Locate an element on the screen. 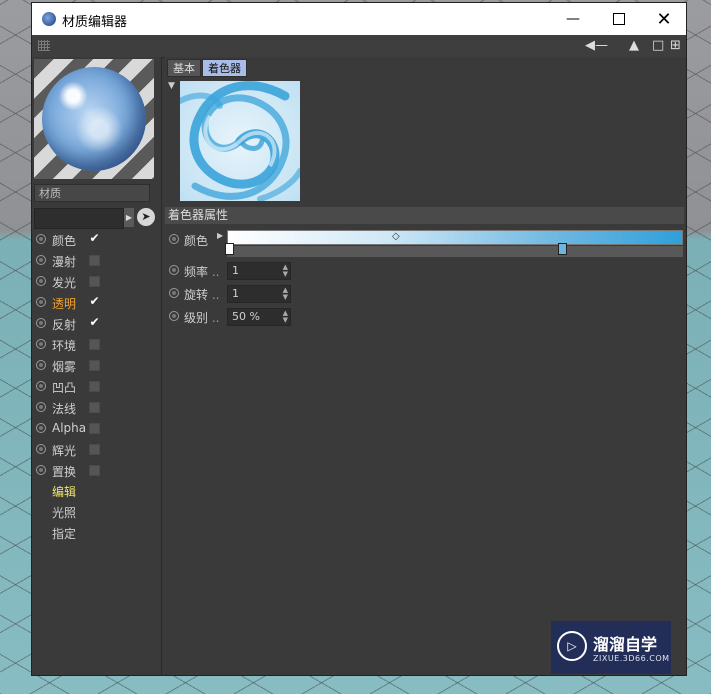 The height and width of the screenshot is (694, 711). new-window-icon: ⊞ is located at coordinates (675, 46).